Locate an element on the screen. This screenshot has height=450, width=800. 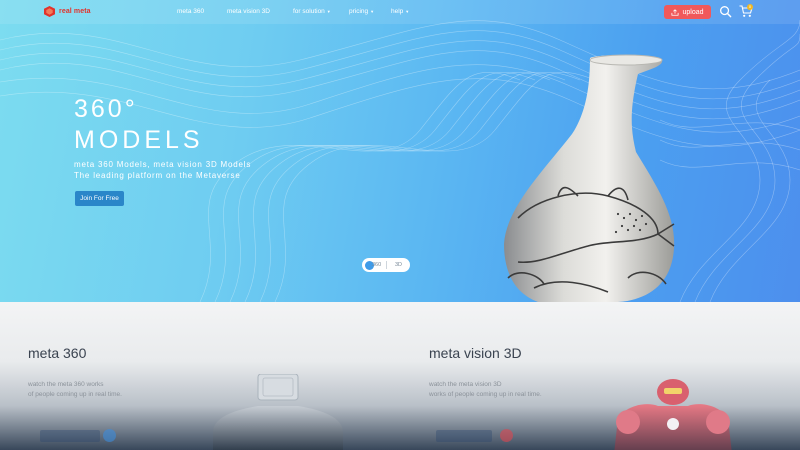
hero-title-line-2: MODELS is located at coordinates (139, 140).